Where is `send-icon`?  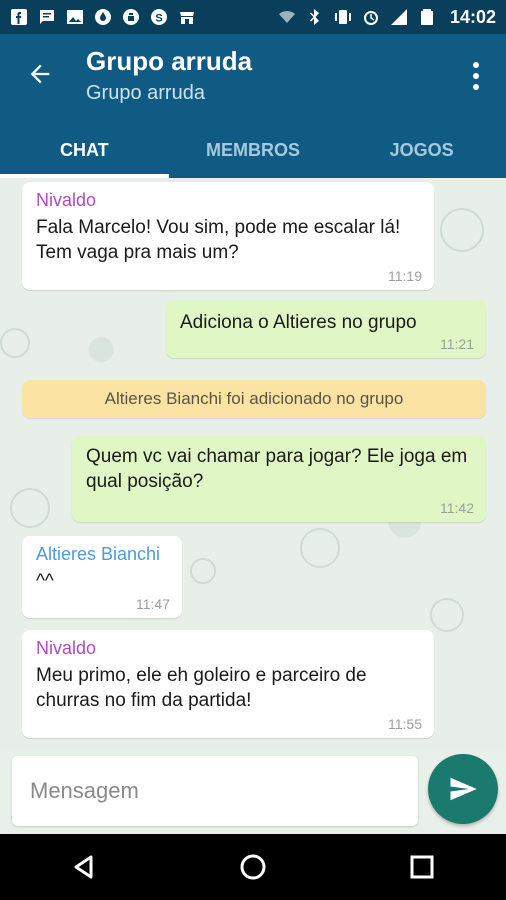
send-icon is located at coordinates (463, 789).